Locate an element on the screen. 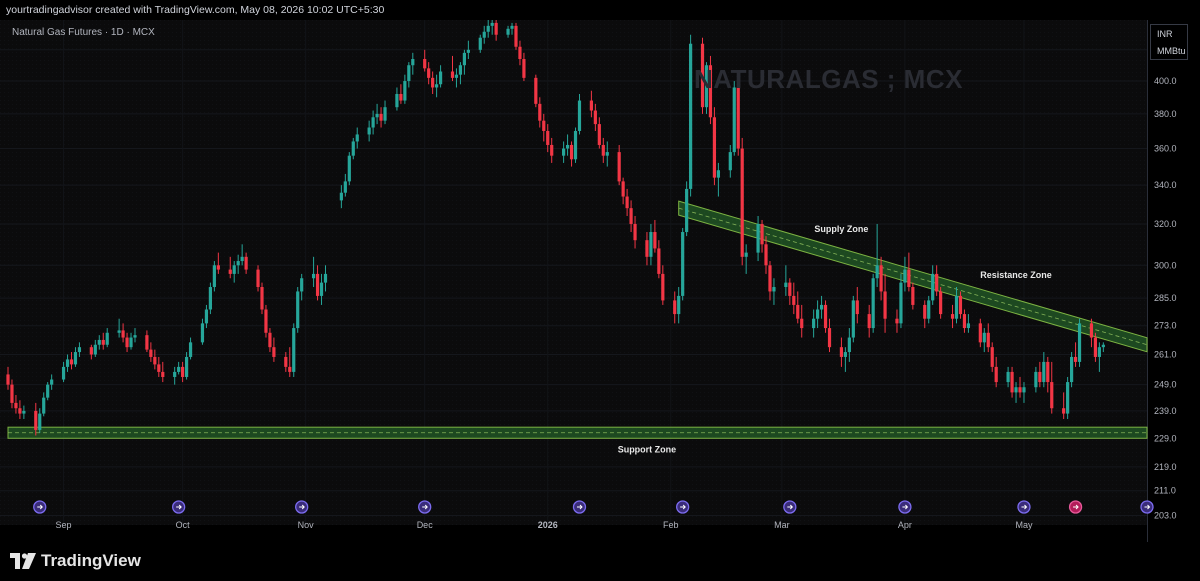 Image resolution: width=1200 pixels, height=581 pixels. footer-brand: TradingView is located at coordinates (91, 560).